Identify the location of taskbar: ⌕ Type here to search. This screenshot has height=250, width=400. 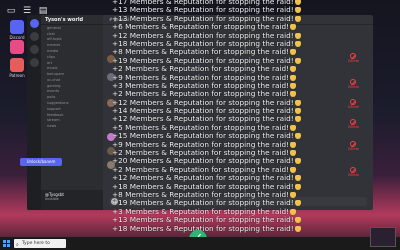
(200, 243).